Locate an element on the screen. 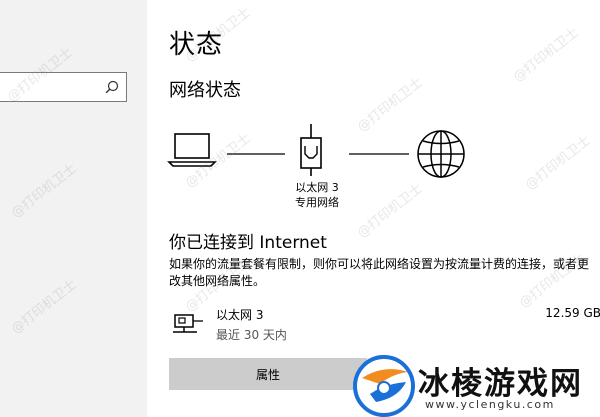 This screenshot has height=417, width=600. search-icon is located at coordinates (112, 87).